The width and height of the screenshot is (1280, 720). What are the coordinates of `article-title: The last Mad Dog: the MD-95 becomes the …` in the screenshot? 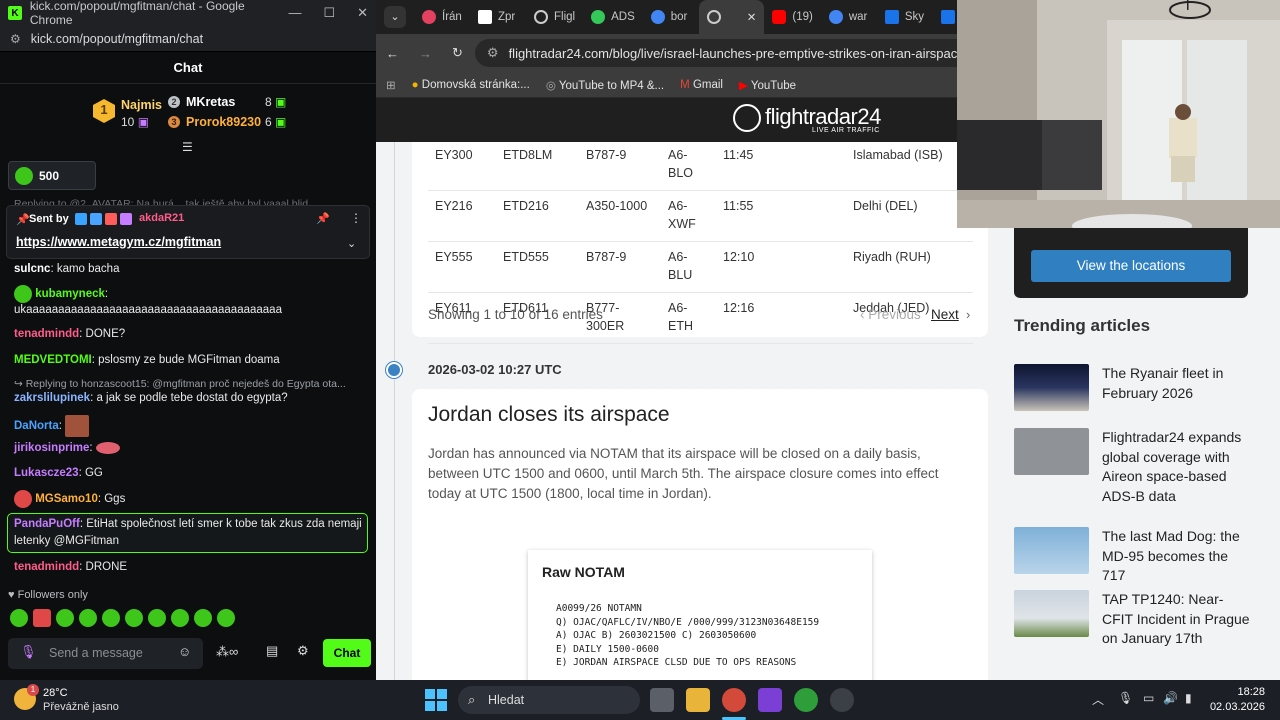 It's located at (1177, 556).